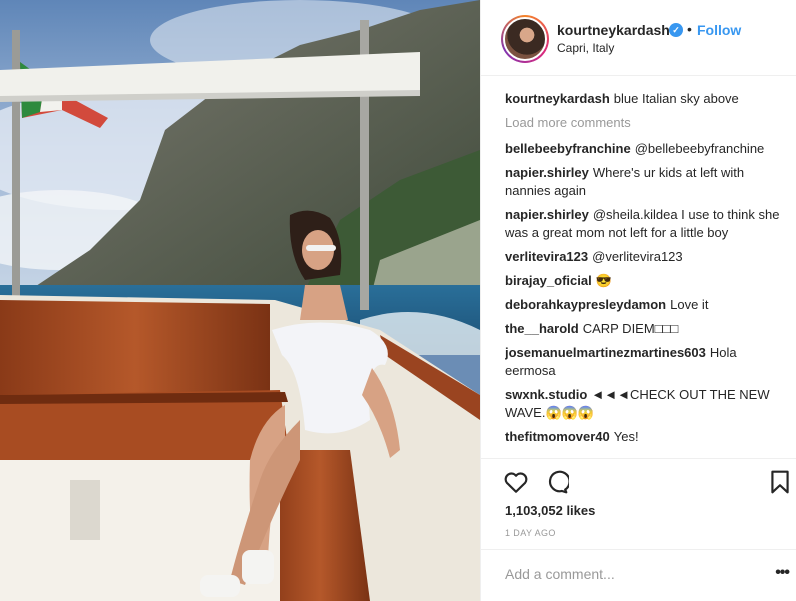 The image size is (796, 601). I want to click on bookmark-icon, so click(780, 482).